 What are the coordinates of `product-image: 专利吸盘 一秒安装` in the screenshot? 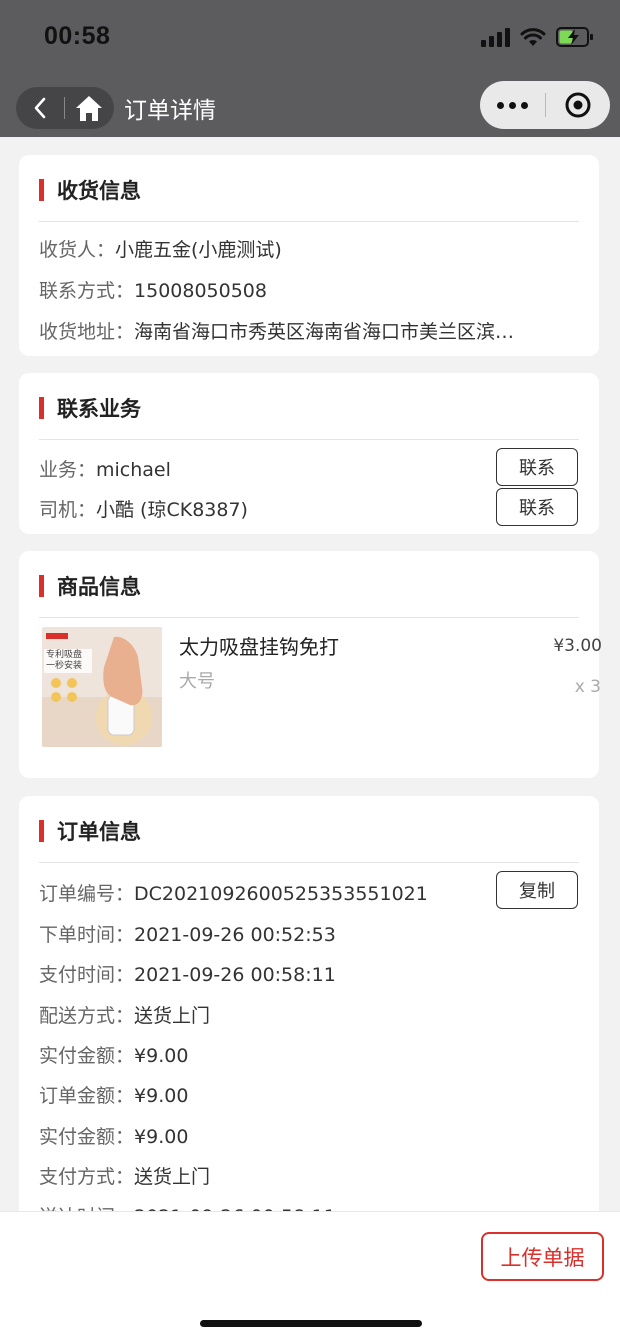 It's located at (102, 687).